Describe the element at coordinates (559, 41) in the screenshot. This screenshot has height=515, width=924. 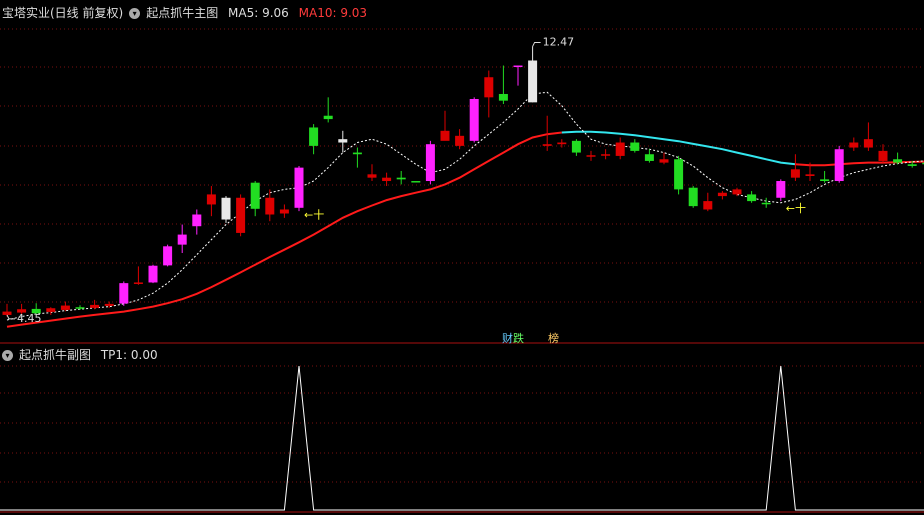
I see `high-price-label: 12.47` at that location.